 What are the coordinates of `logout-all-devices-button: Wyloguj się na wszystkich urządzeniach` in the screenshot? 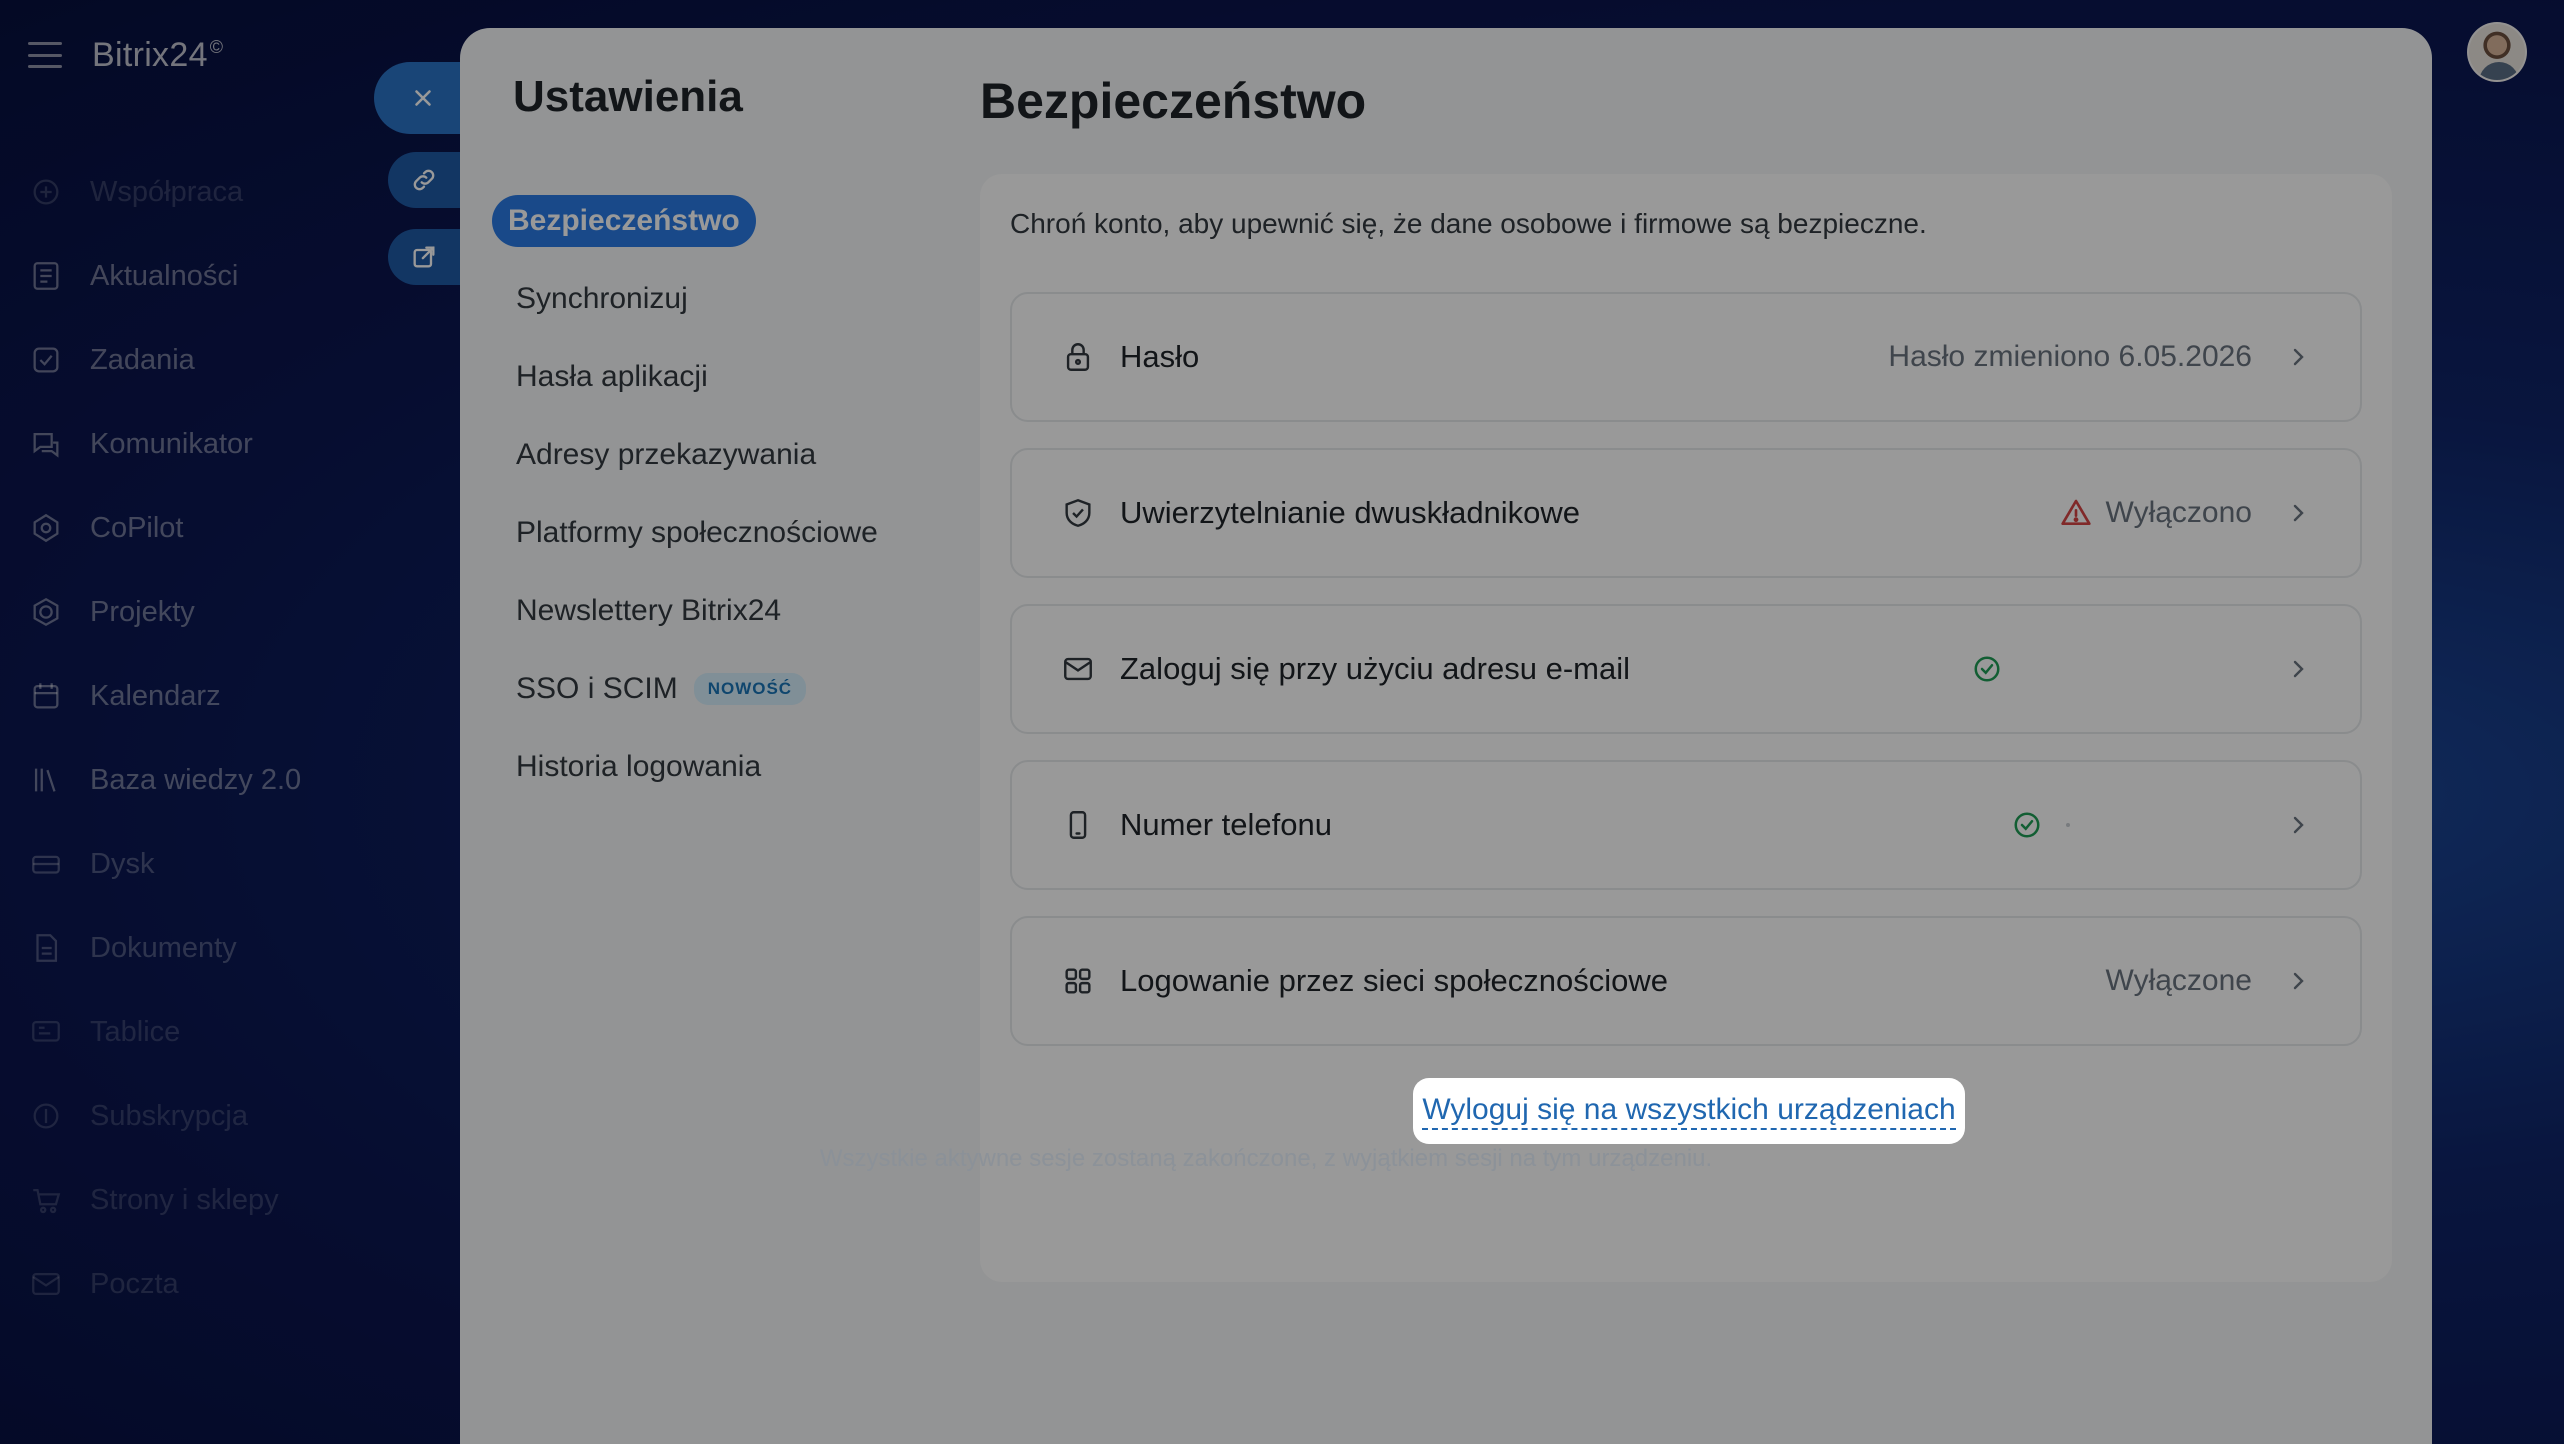 It's located at (1689, 1111).